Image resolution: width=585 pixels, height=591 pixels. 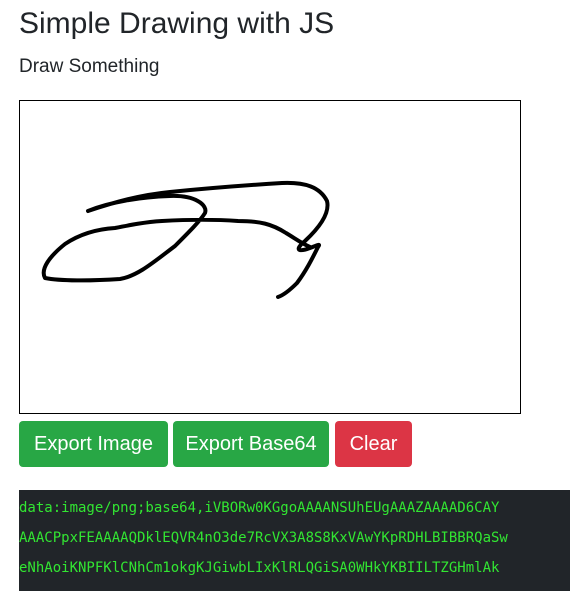 What do you see at coordinates (177, 23) in the screenshot?
I see `page-title: Simple Drawing with JS` at bounding box center [177, 23].